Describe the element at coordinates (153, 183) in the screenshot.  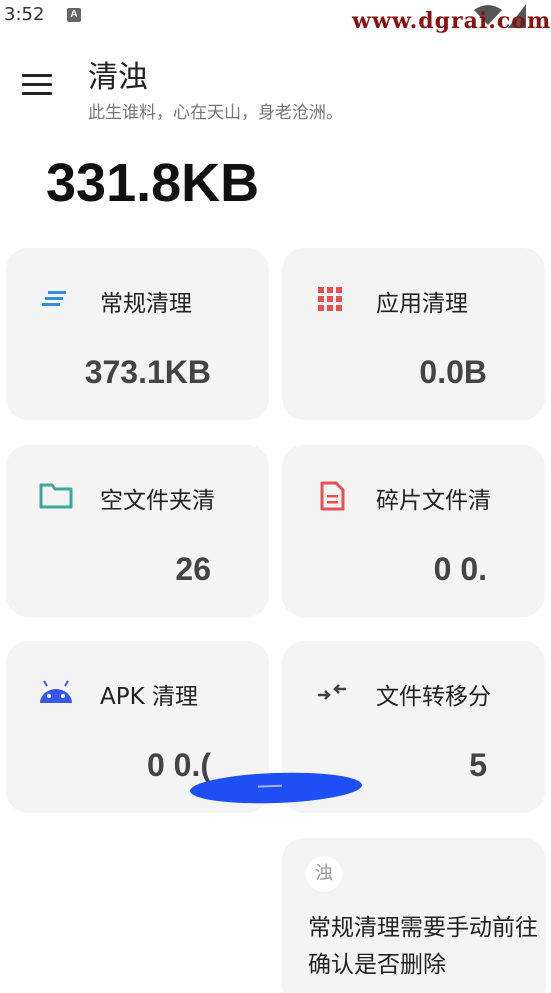
I see `total-size-value: 331.8KB` at that location.